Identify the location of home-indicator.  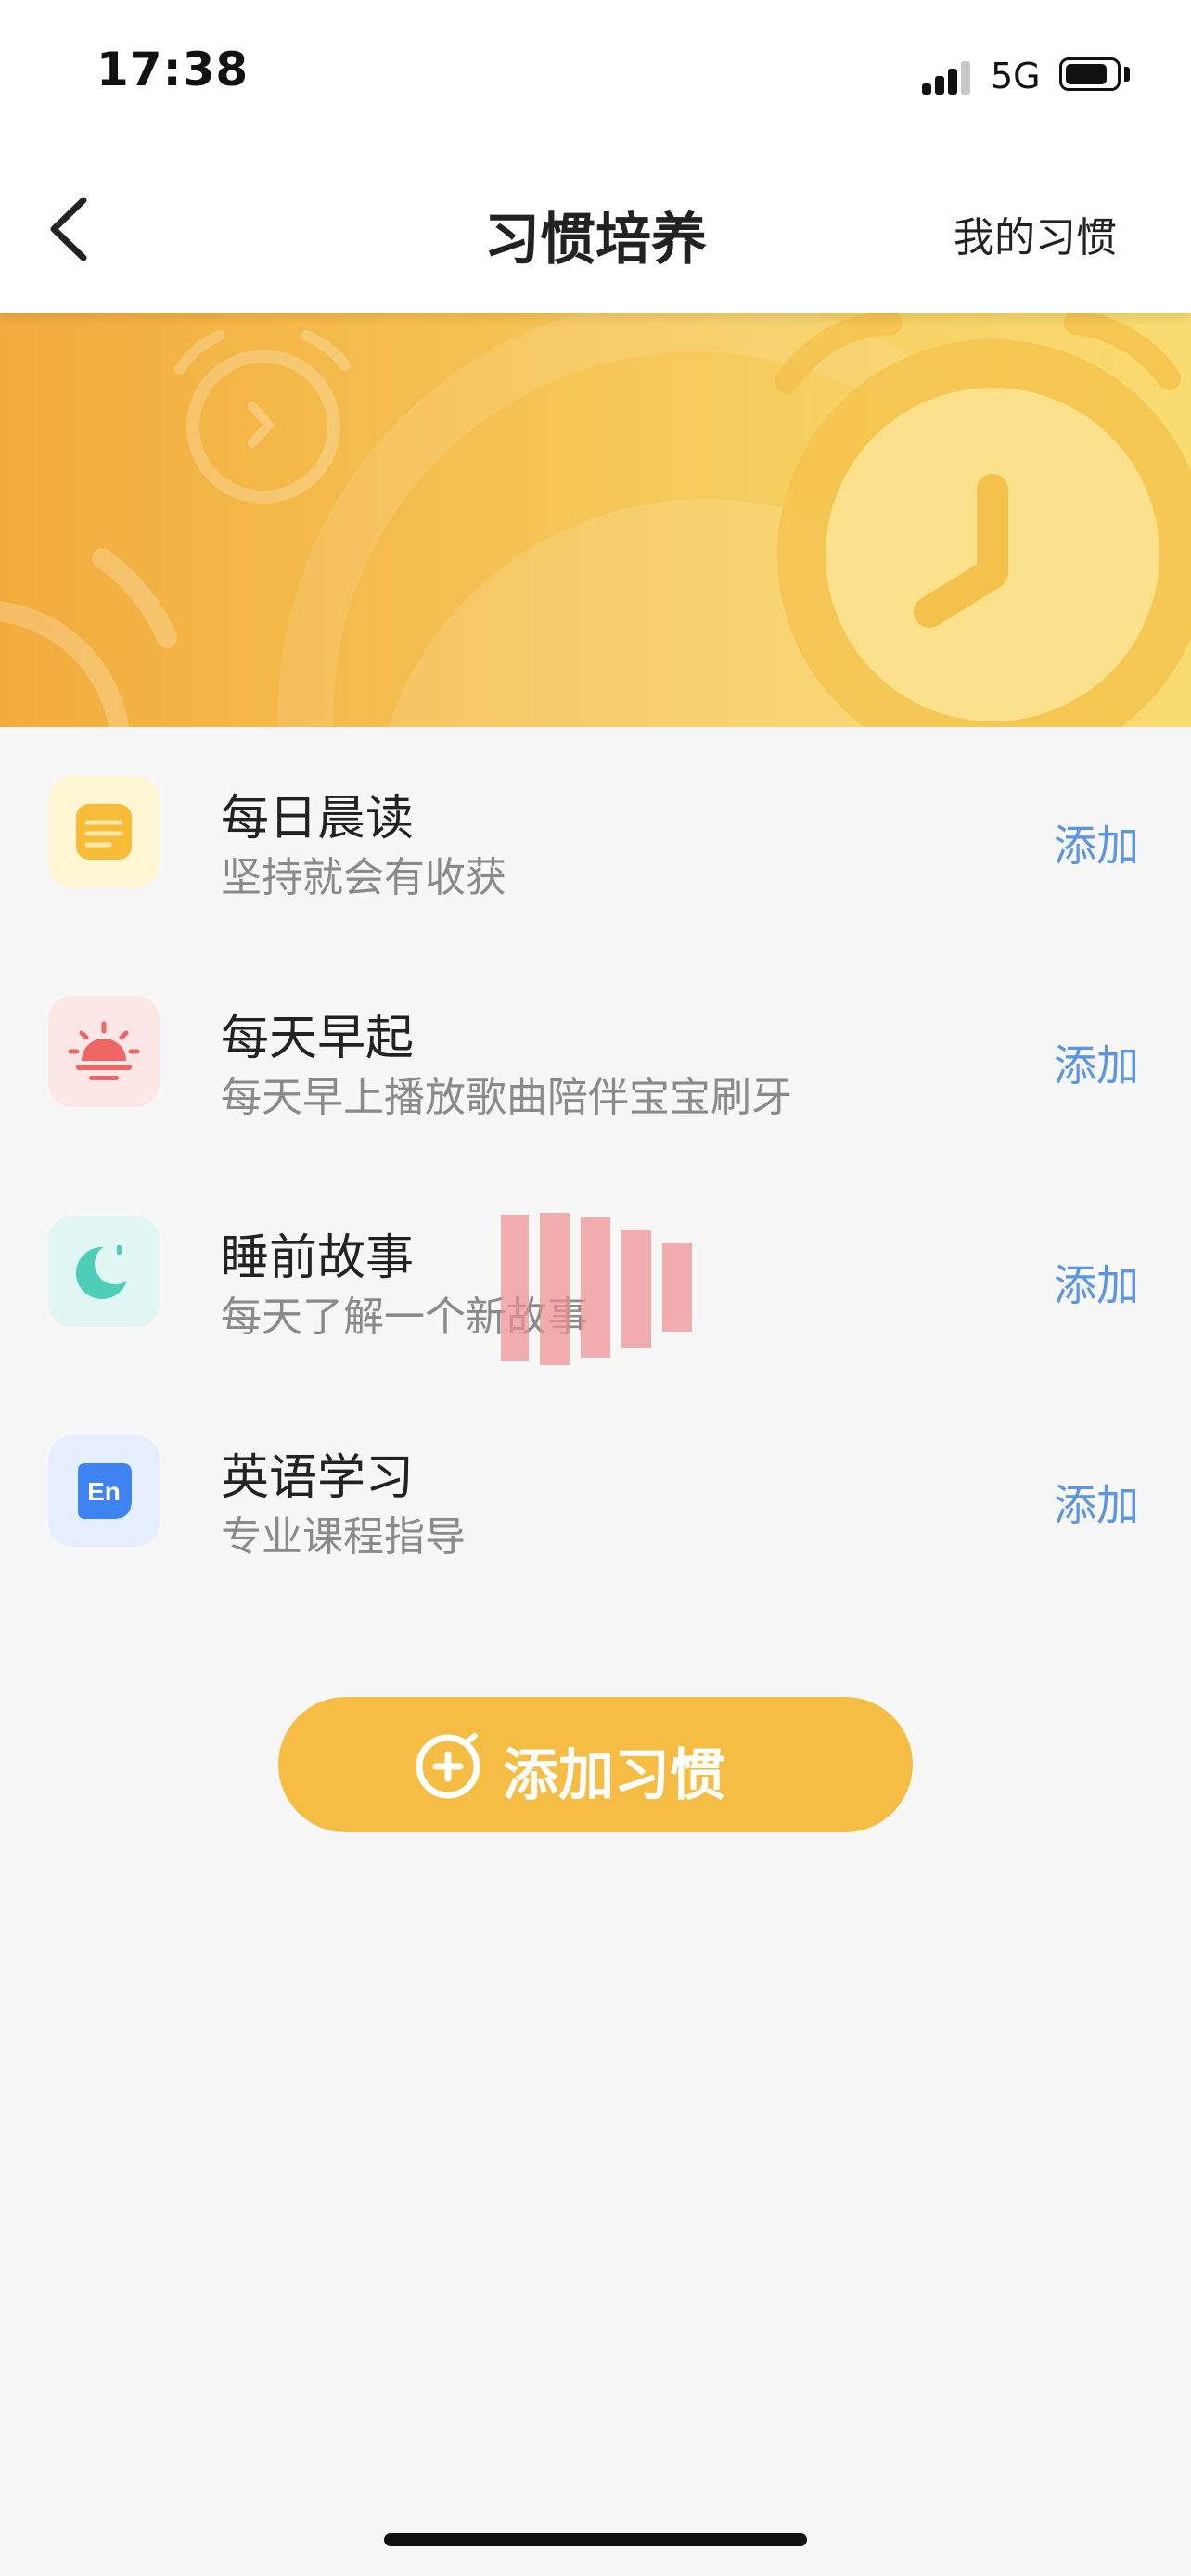
(595, 2540).